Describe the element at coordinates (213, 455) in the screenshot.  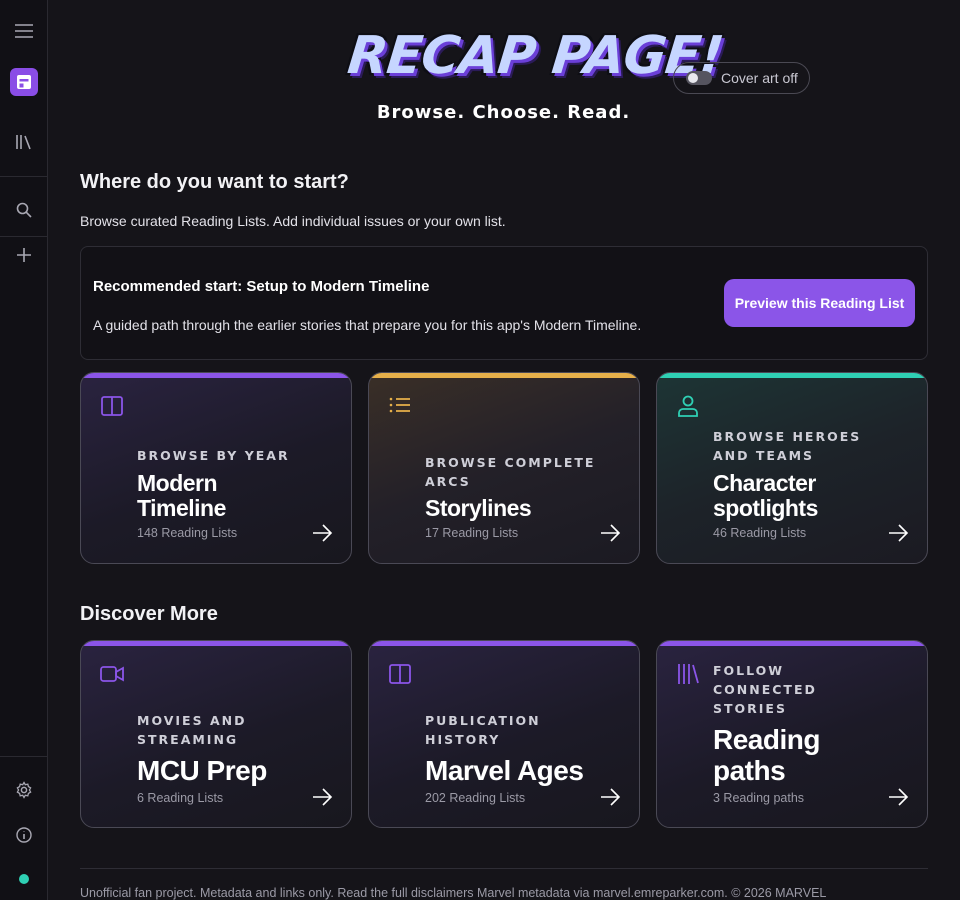
I see `card-kicker: Browse by year` at that location.